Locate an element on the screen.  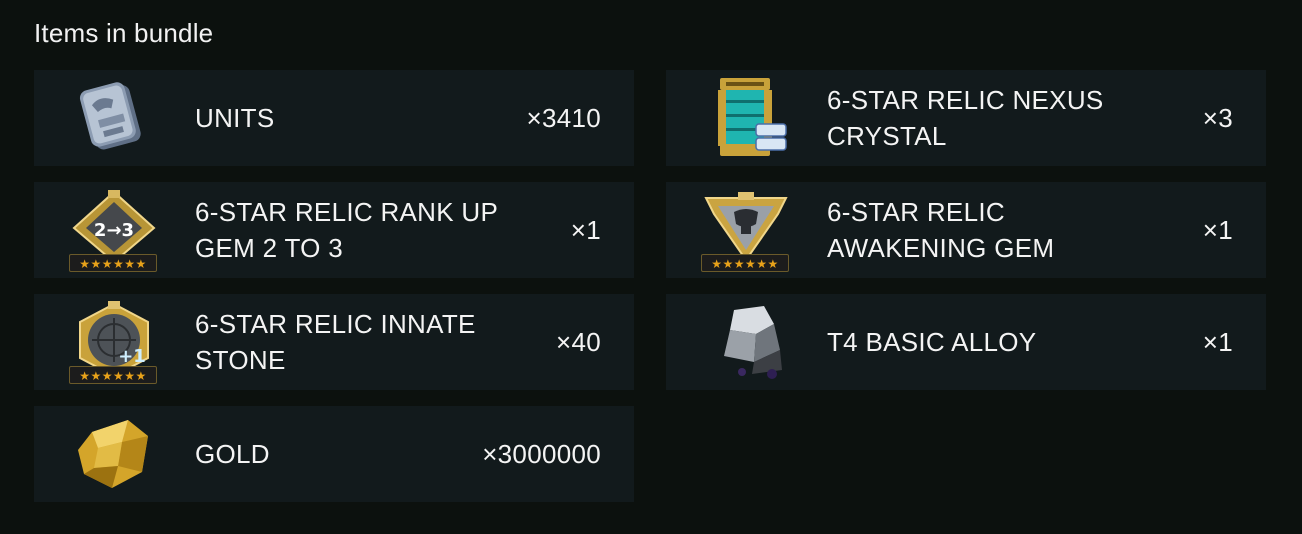
bundle-item-innate-stone: +1 ★★★★★★ 6-STAR RELIC INNATE STONE ×40 is located at coordinates (334, 342).